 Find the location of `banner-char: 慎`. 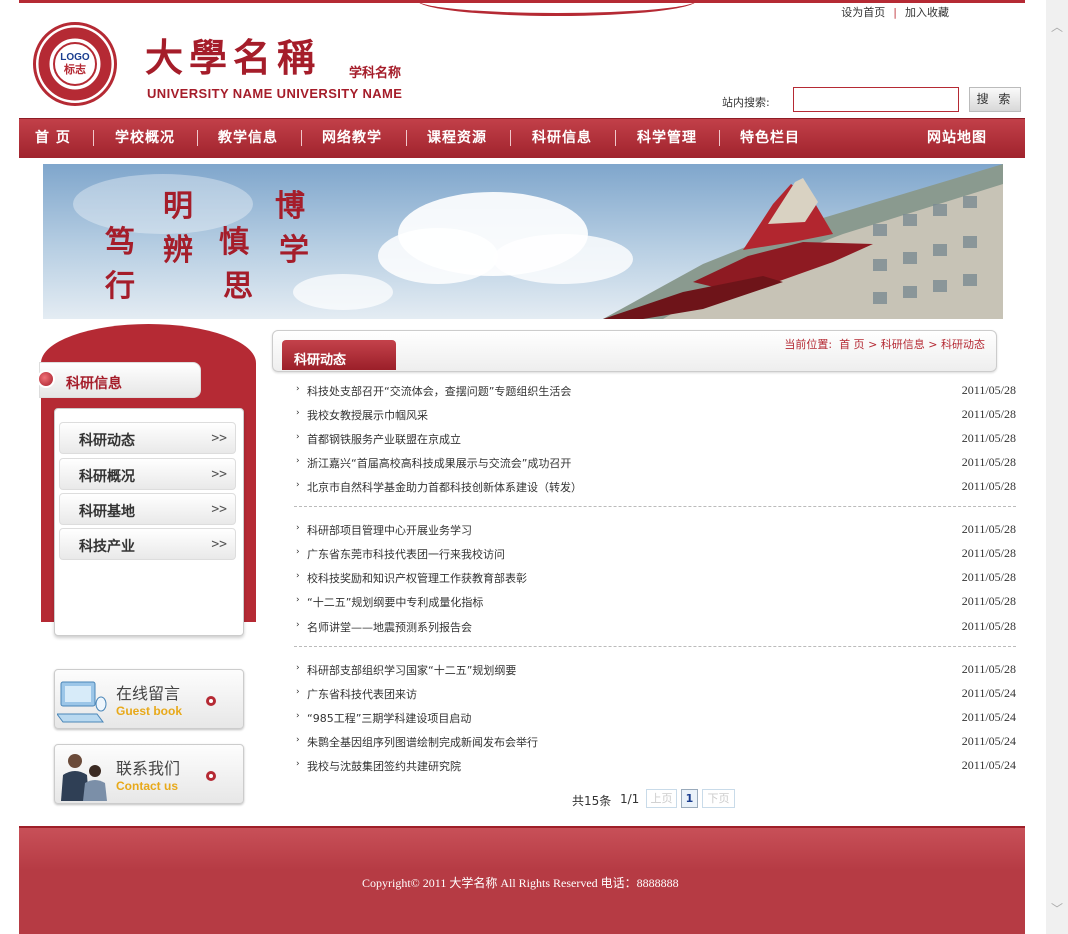

banner-char: 慎 is located at coordinates (234, 242).